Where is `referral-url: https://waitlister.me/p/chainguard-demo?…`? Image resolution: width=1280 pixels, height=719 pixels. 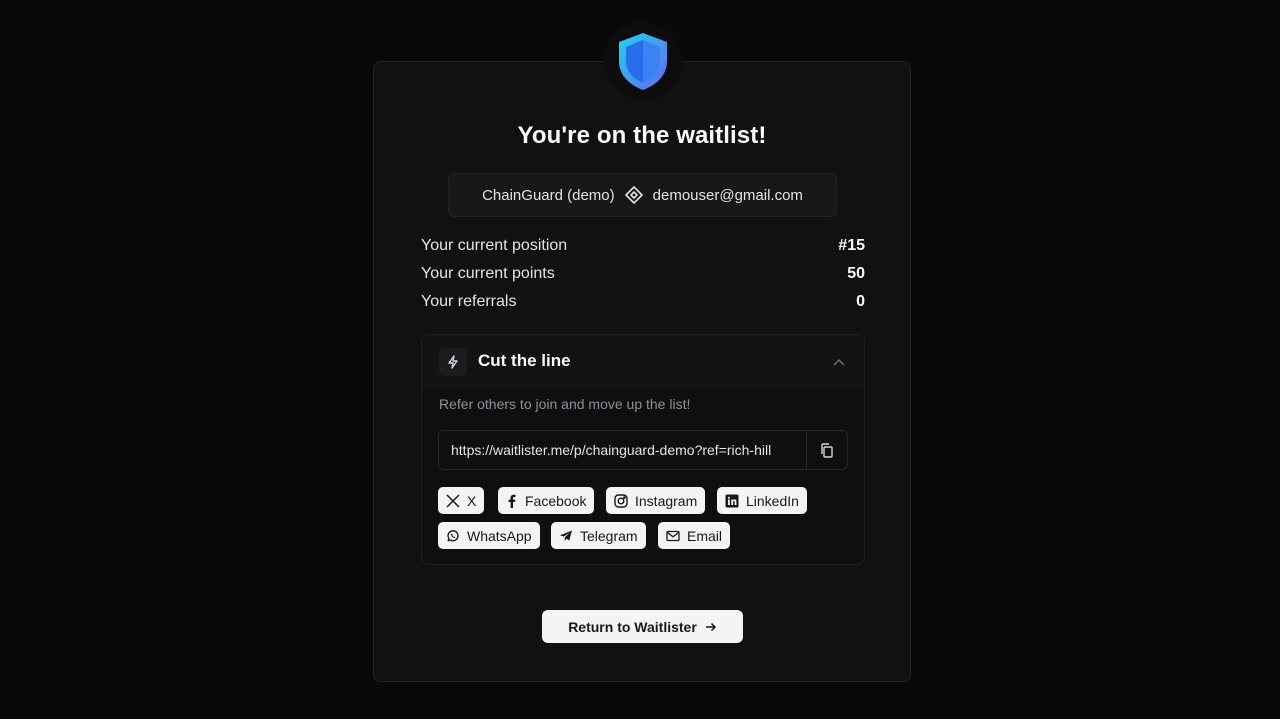 referral-url: https://waitlister.me/p/chainguard-demo?… is located at coordinates (626, 450).